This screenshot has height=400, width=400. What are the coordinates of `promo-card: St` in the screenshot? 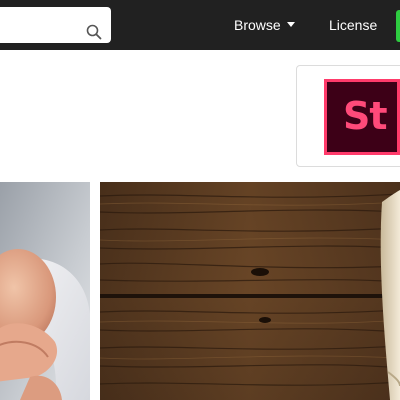 It's located at (348, 116).